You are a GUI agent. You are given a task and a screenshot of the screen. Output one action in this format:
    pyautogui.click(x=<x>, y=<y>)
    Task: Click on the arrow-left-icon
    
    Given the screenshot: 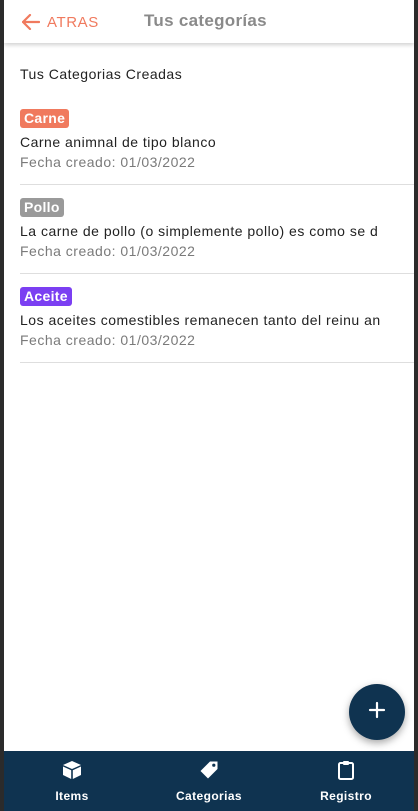 What is the action you would take?
    pyautogui.click(x=31, y=22)
    